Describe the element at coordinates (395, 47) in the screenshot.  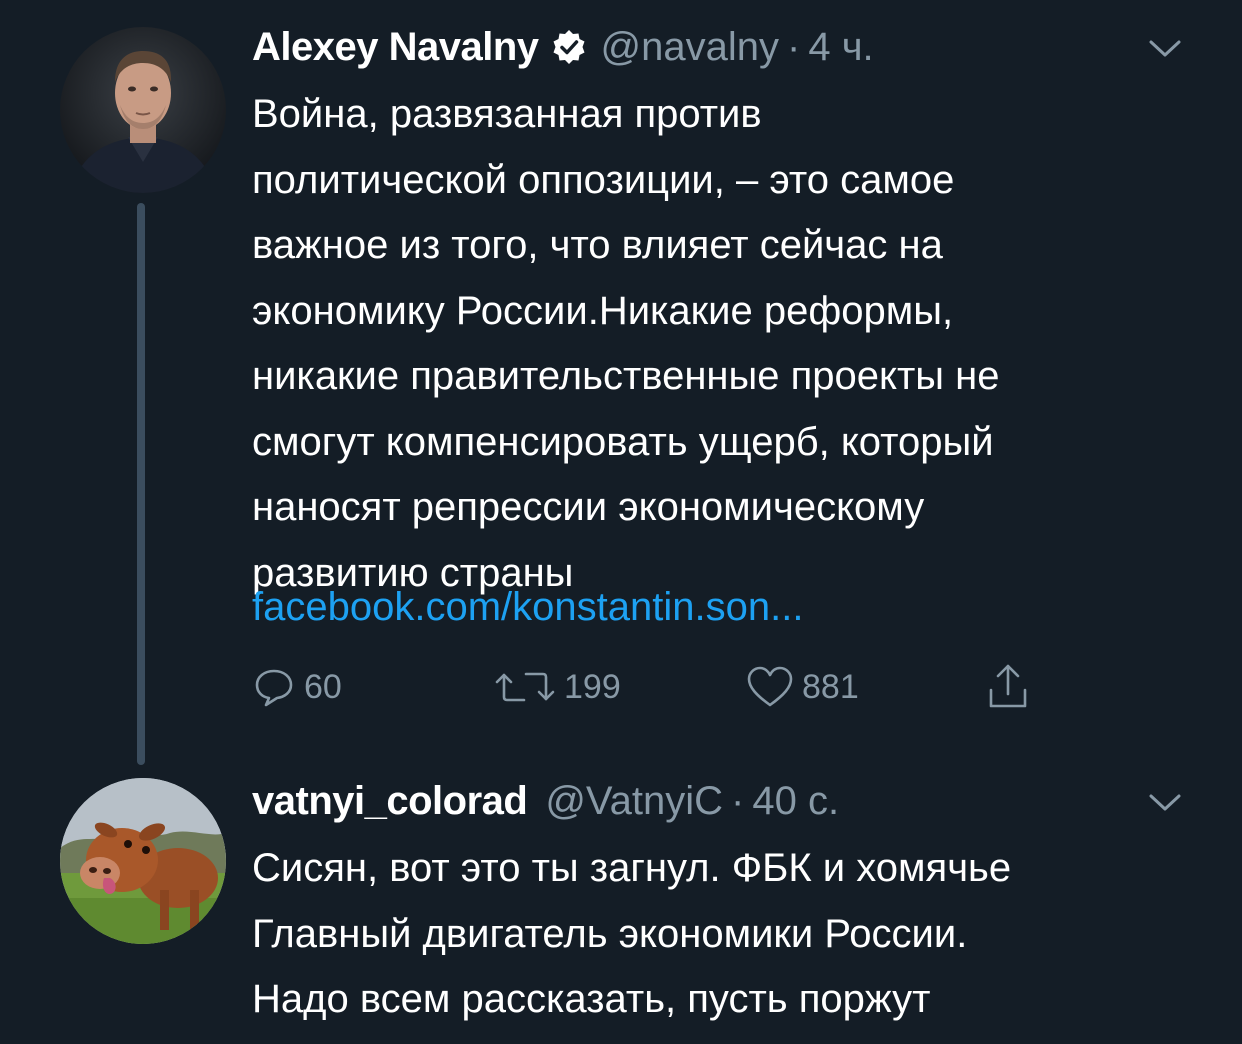
I see `author-name: Alexey Navalny` at that location.